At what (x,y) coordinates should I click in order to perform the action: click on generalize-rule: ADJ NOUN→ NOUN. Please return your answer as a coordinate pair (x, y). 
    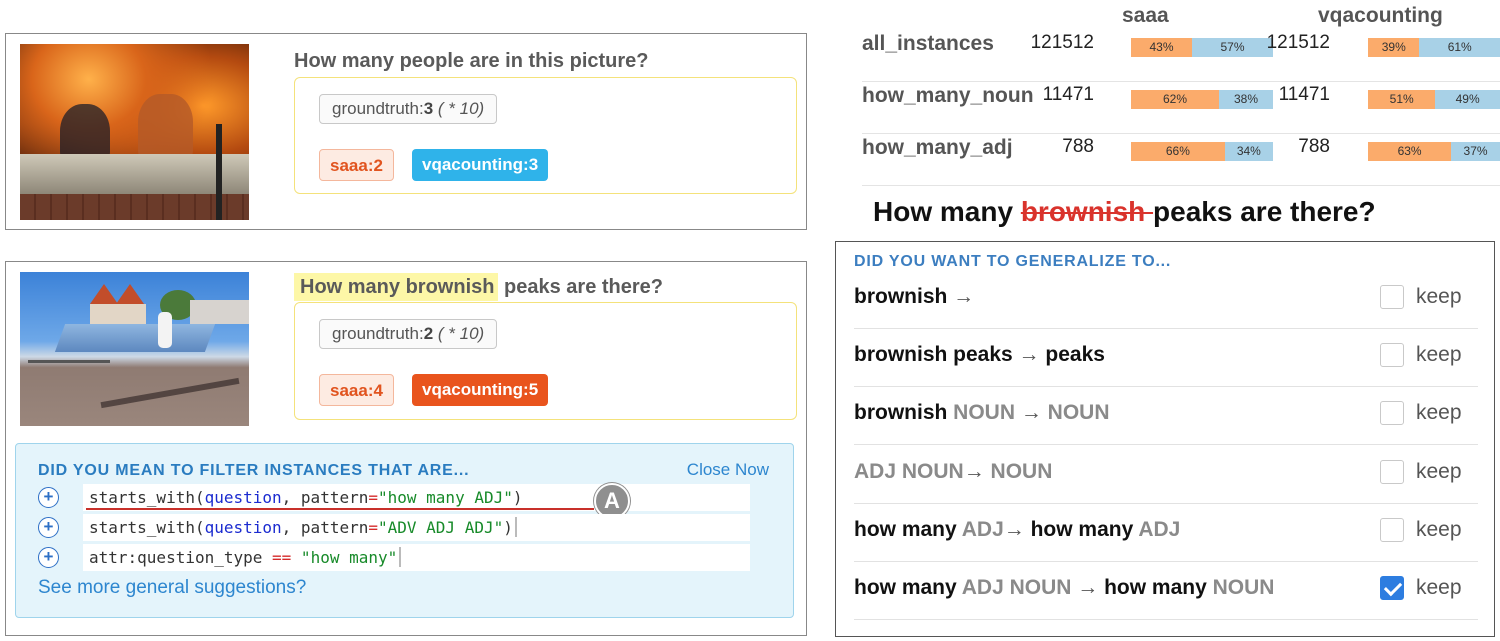
    Looking at the image, I should click on (953, 471).